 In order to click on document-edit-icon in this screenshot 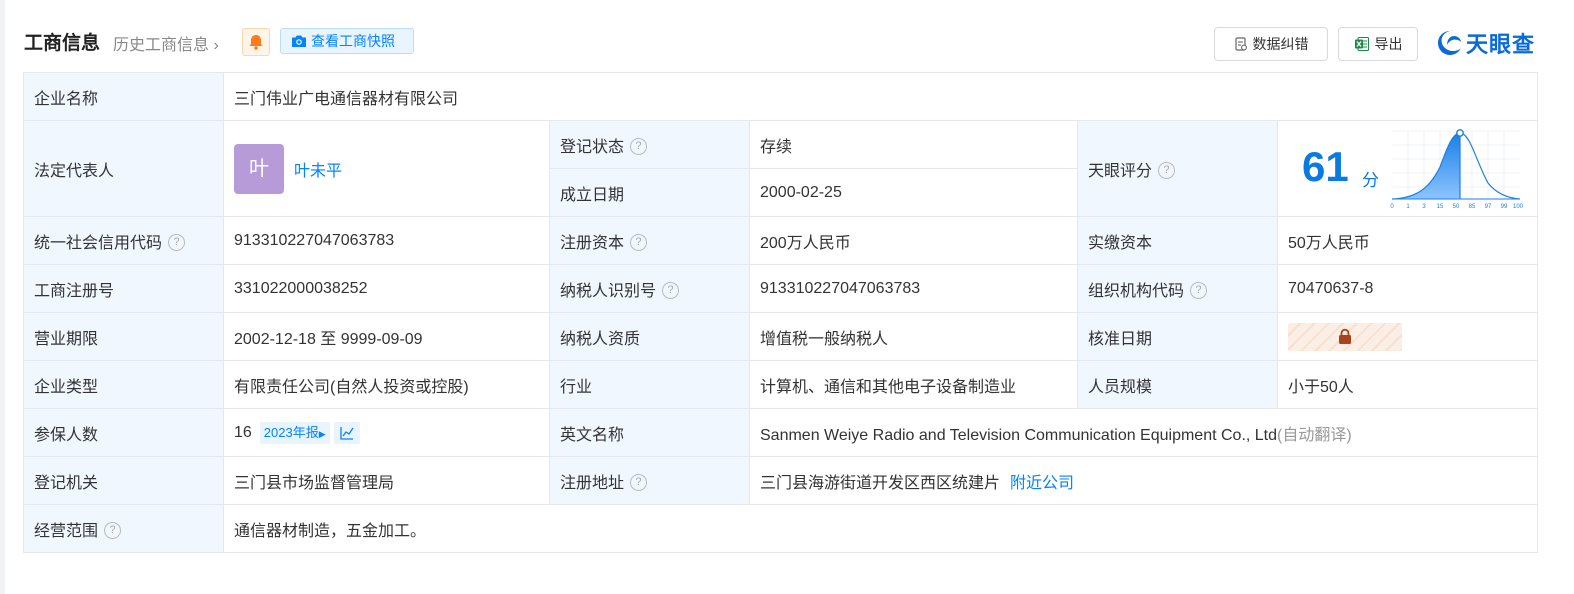, I will do `click(1240, 44)`.